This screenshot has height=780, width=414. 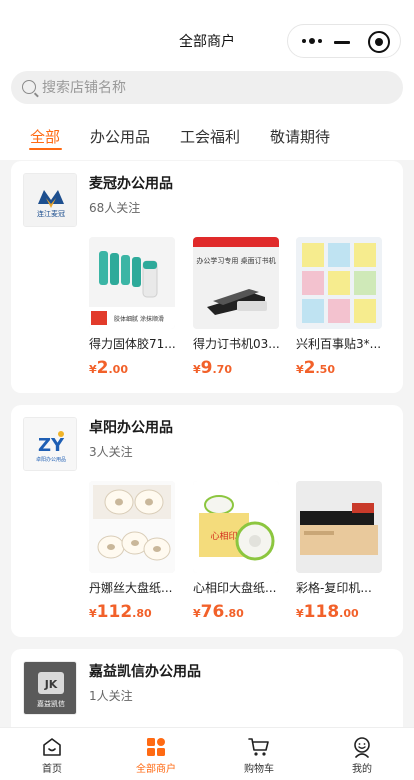 I want to click on shop-logo: ZY 卓阳办公用品, so click(x=50, y=444).